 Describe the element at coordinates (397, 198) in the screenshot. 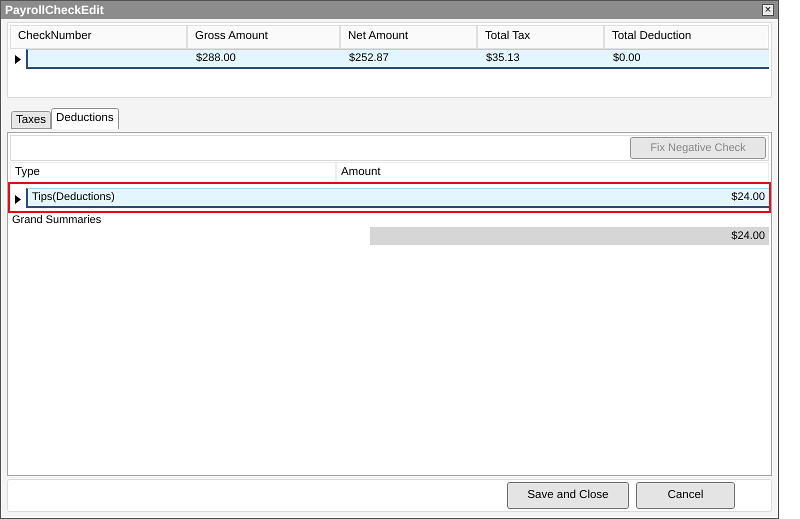

I see `table-row: Tips(Deductions) $24.00` at that location.